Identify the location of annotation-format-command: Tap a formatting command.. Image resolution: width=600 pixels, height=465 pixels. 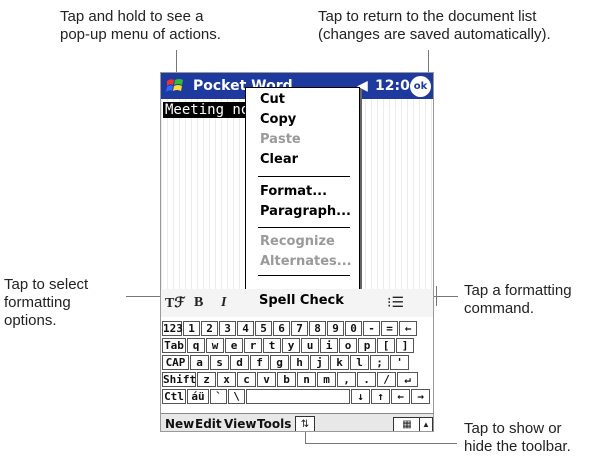
(518, 299).